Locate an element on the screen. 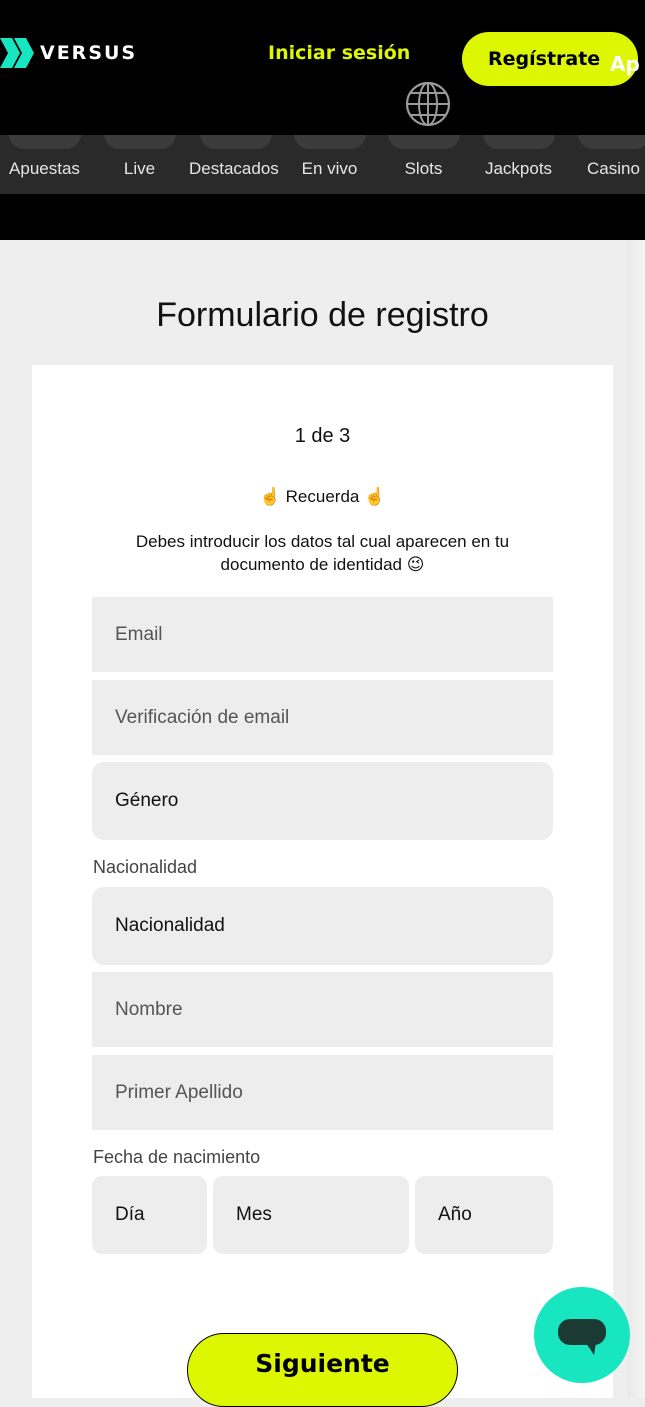  versus-logo: VERSUS is located at coordinates (68, 53).